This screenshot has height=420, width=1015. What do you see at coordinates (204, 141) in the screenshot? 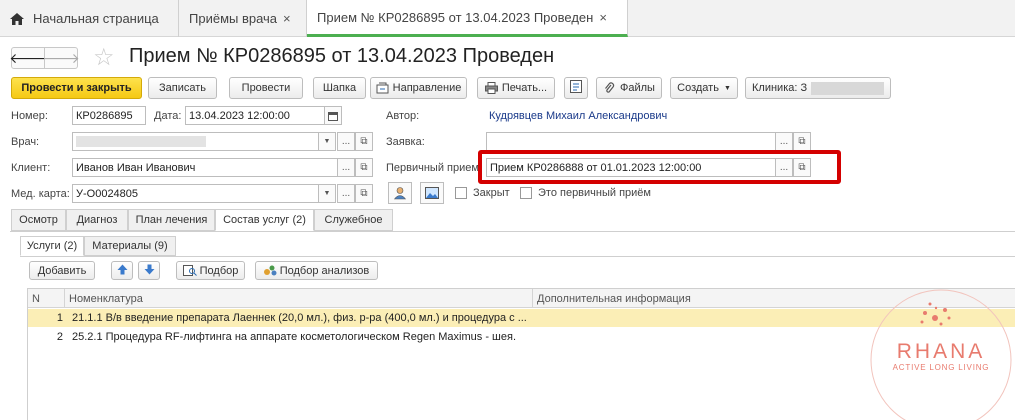
I see `doctor-field` at bounding box center [204, 141].